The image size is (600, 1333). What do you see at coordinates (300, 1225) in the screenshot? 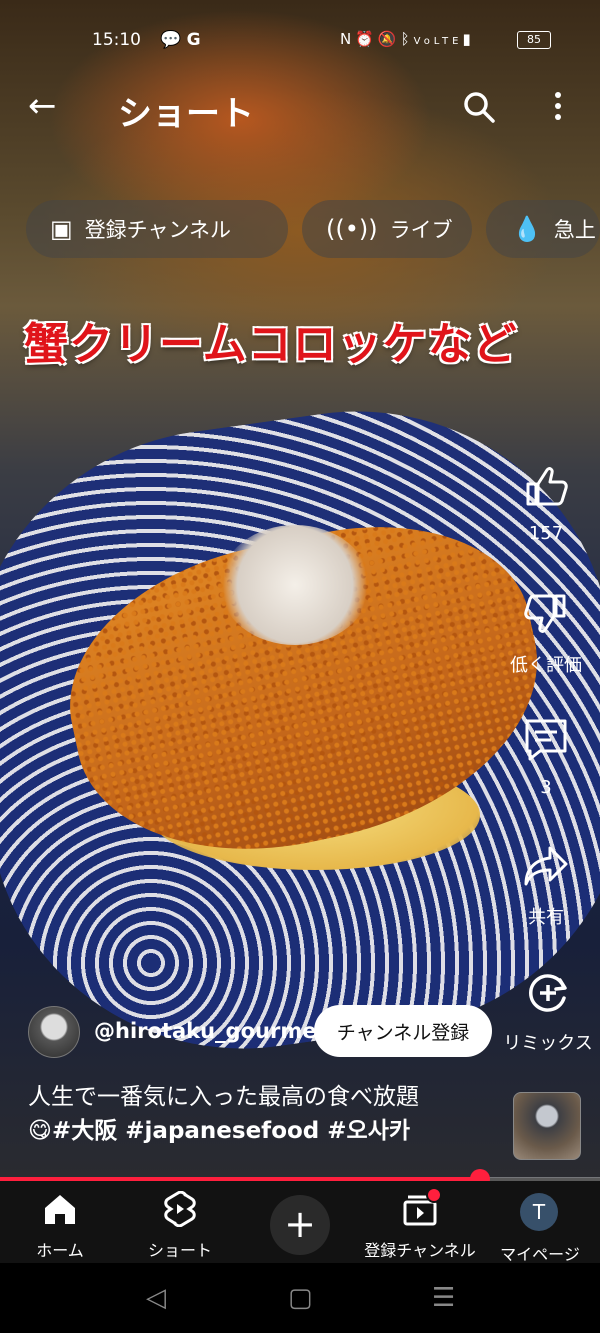
I see `create-plus-icon: +` at bounding box center [300, 1225].